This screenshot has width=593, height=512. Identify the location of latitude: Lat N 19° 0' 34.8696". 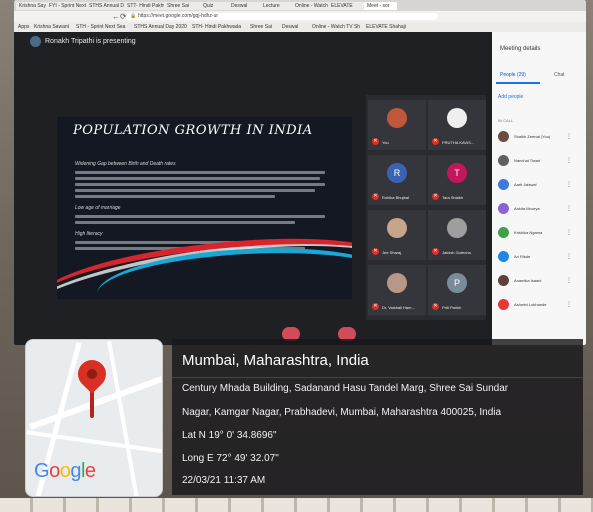
(229, 435).